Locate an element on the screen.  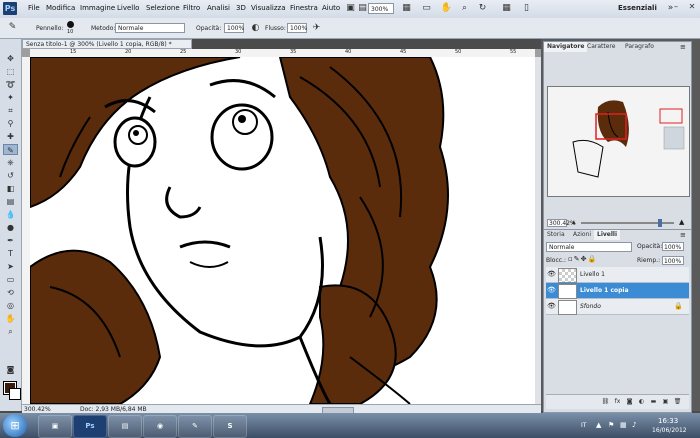
tab-navigator: Navigatore is located at coordinates (566, 47).